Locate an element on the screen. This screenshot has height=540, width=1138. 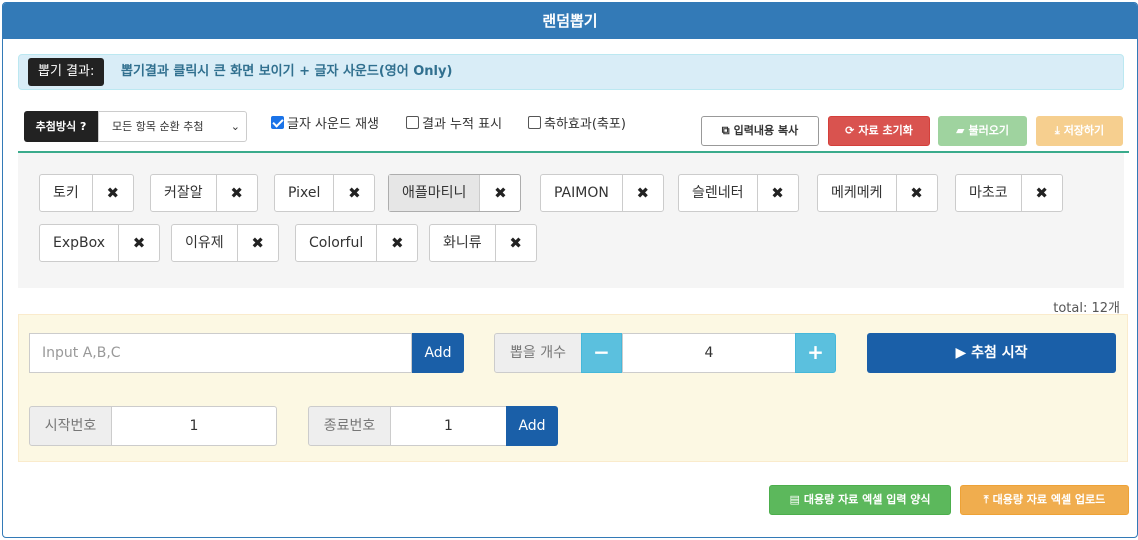
cumulative-label: 결과 누적 표시 is located at coordinates (462, 124).